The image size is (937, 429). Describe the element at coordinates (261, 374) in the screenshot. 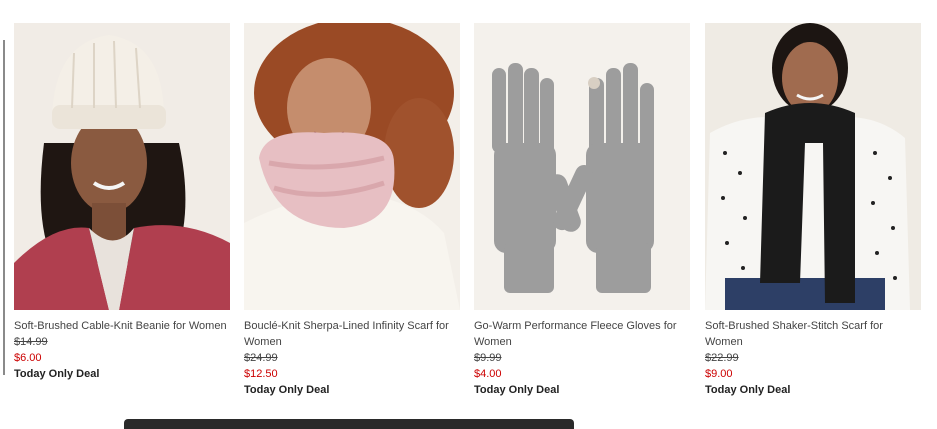

I see `sale-price: $12.50` at that location.